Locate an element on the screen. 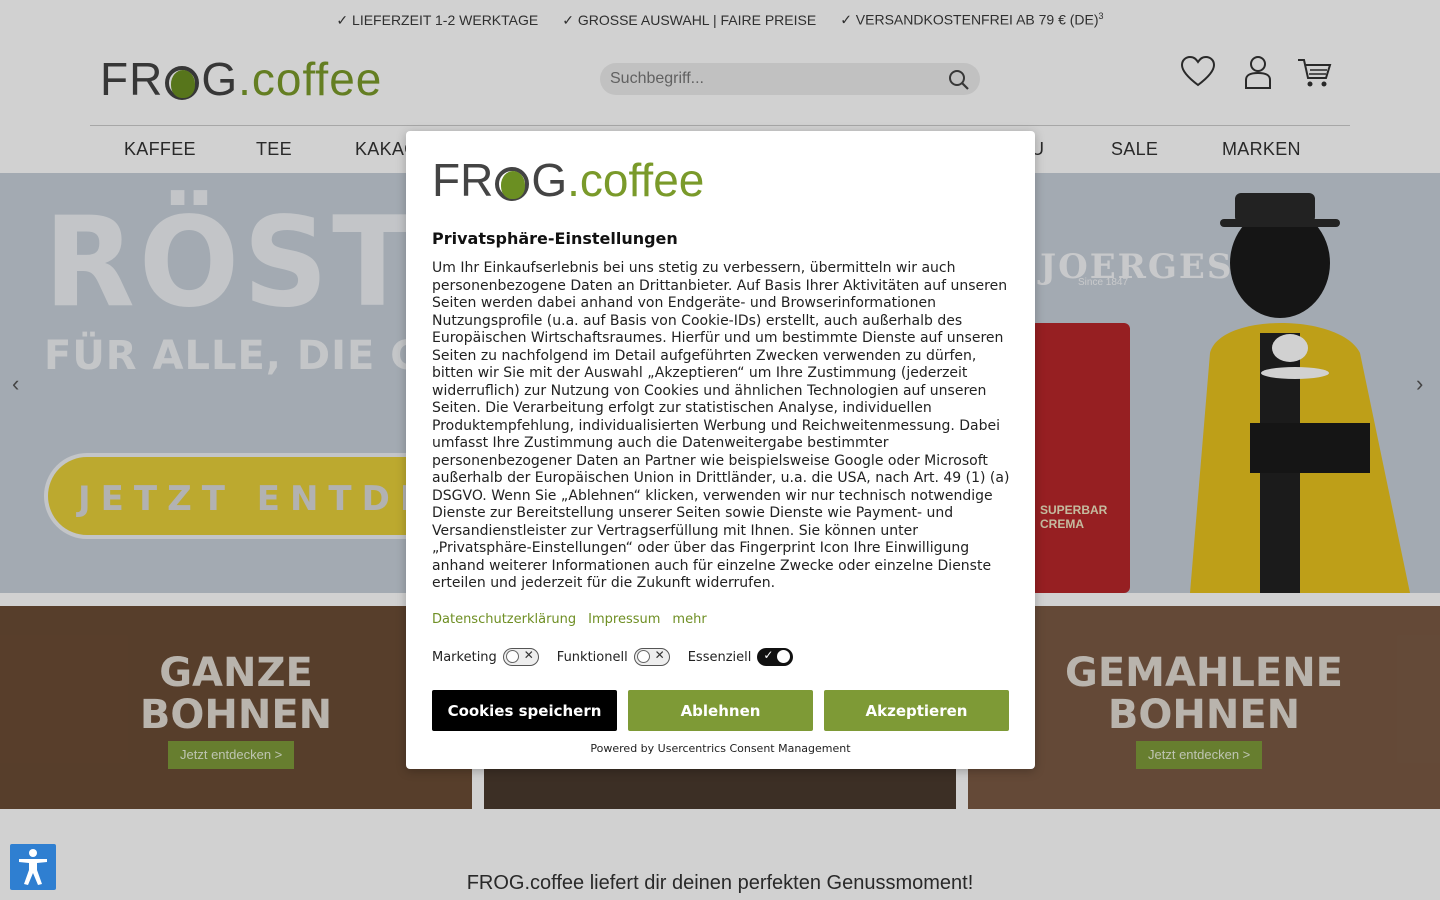 This screenshot has height=900, width=1440. imprint-link: Impressum is located at coordinates (624, 619).